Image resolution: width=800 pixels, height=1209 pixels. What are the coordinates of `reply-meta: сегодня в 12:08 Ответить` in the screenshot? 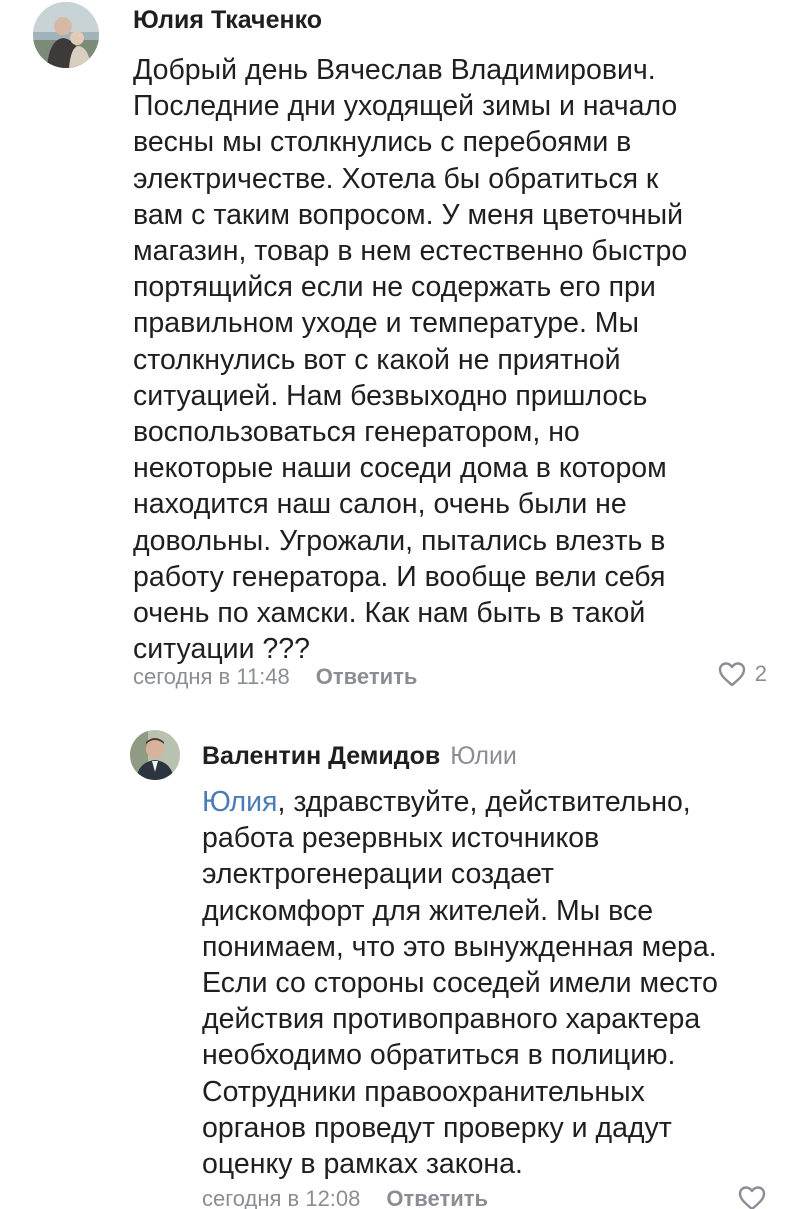 It's located at (345, 1197).